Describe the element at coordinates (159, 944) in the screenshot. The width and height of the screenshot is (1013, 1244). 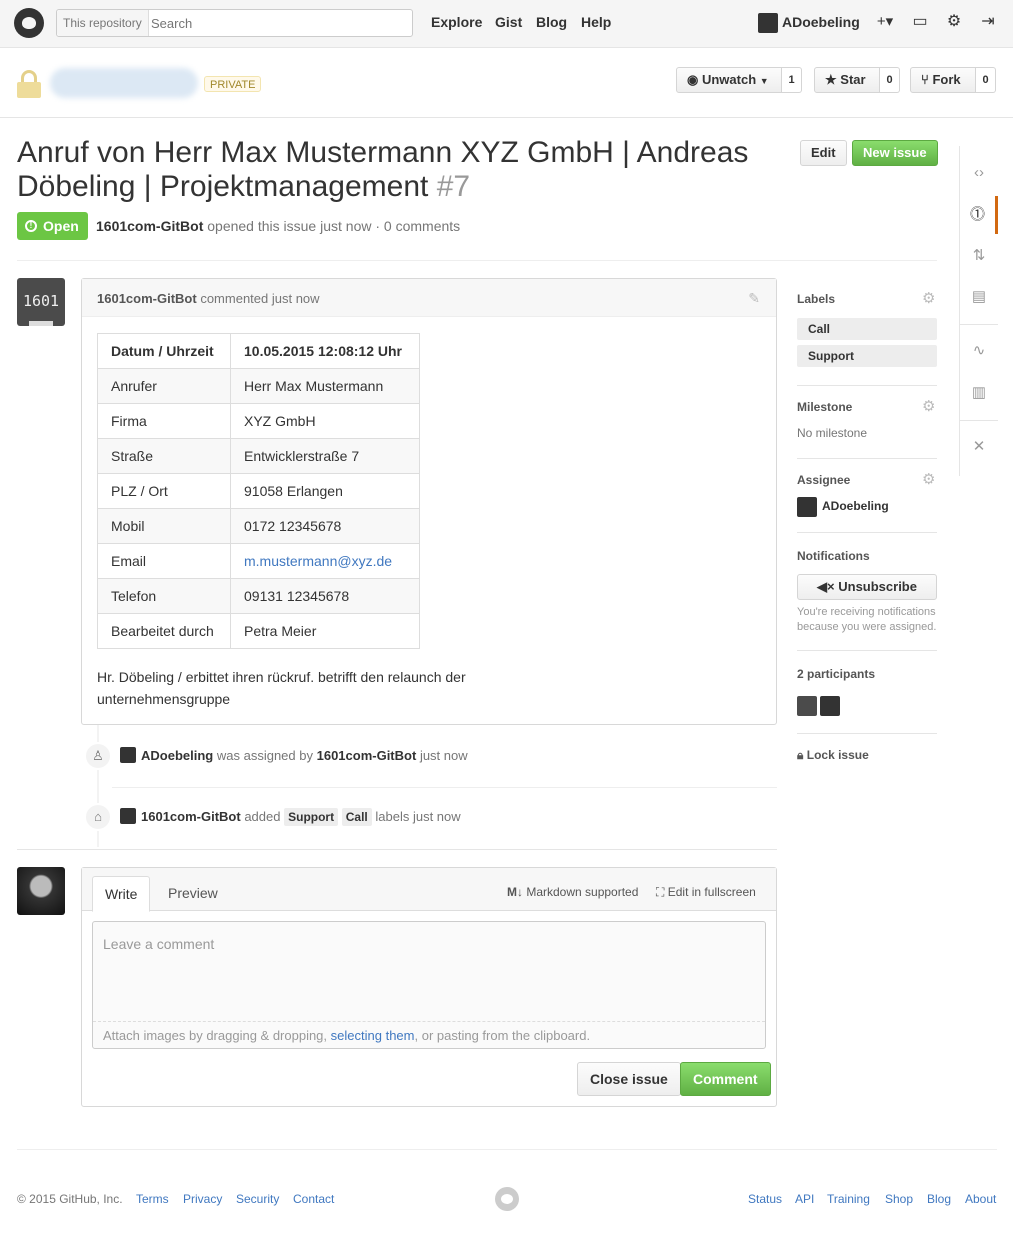
I see `textarea-placeholder: Leave a comment` at that location.